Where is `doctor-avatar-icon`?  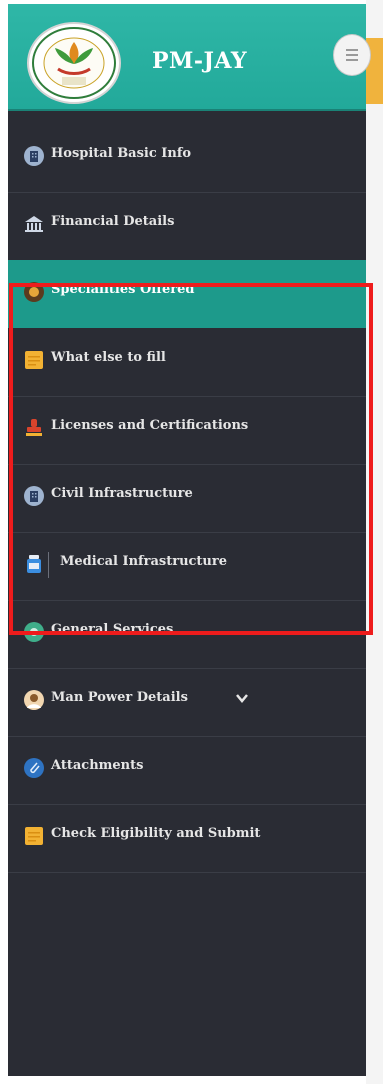 doctor-avatar-icon is located at coordinates (34, 700).